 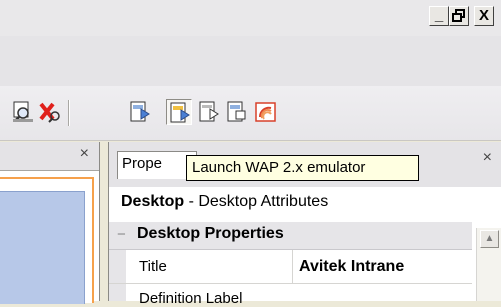 What do you see at coordinates (140, 112) in the screenshot?
I see `launch-wap1-emulator-icon` at bounding box center [140, 112].